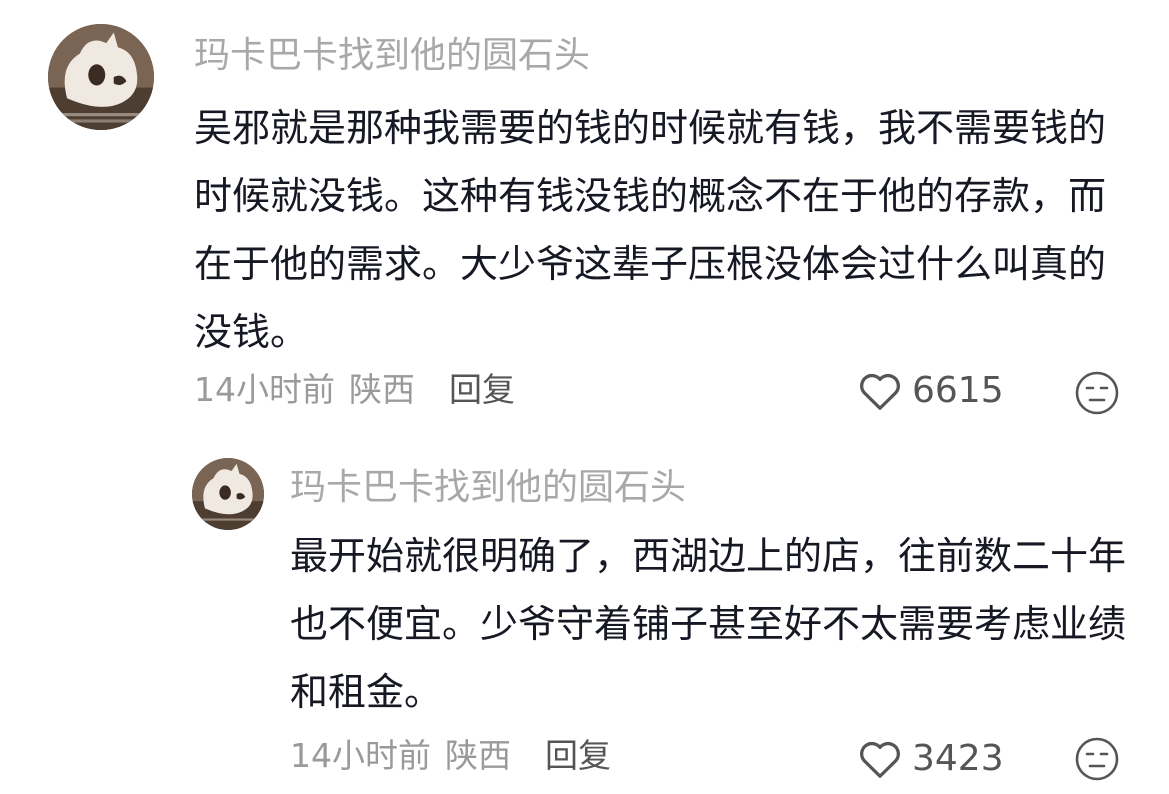 The width and height of the screenshot is (1169, 794). Describe the element at coordinates (958, 758) in the screenshot. I see `like-count: 3423` at that location.